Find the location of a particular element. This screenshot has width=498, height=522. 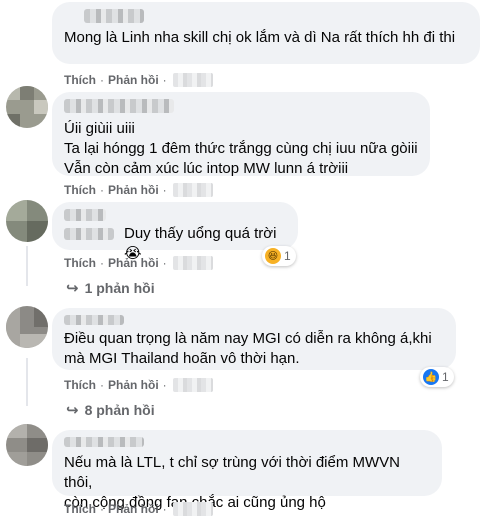

reaction-badge: 👍 1 is located at coordinates (437, 377).